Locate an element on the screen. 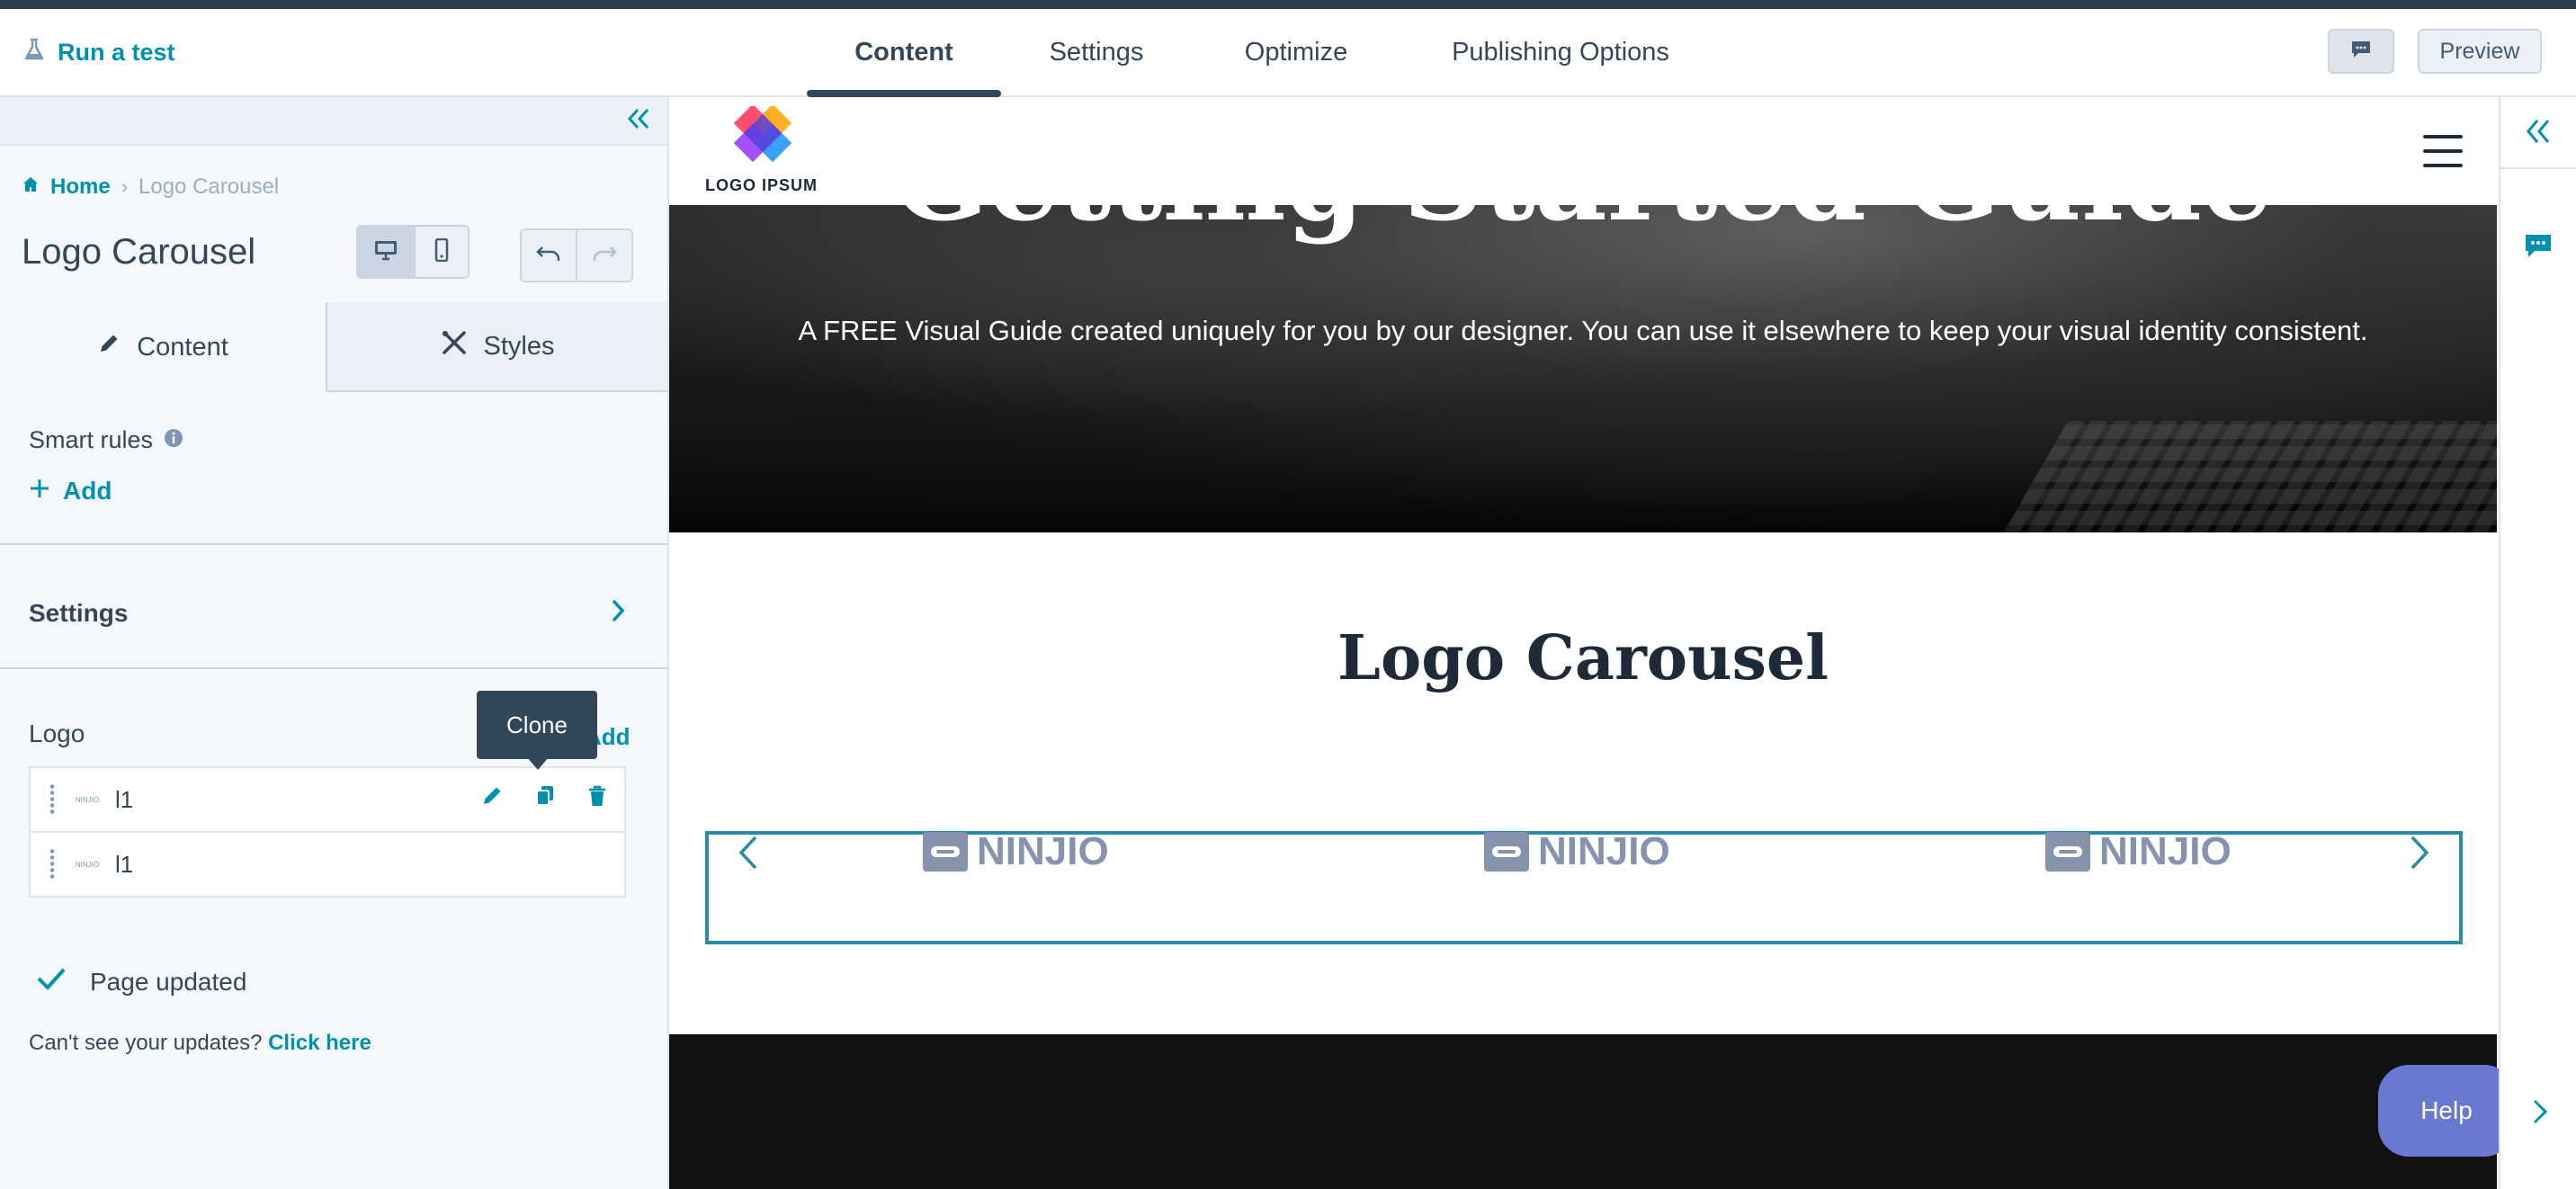 This screenshot has width=2576, height=1189. clone-icon is located at coordinates (545, 798).